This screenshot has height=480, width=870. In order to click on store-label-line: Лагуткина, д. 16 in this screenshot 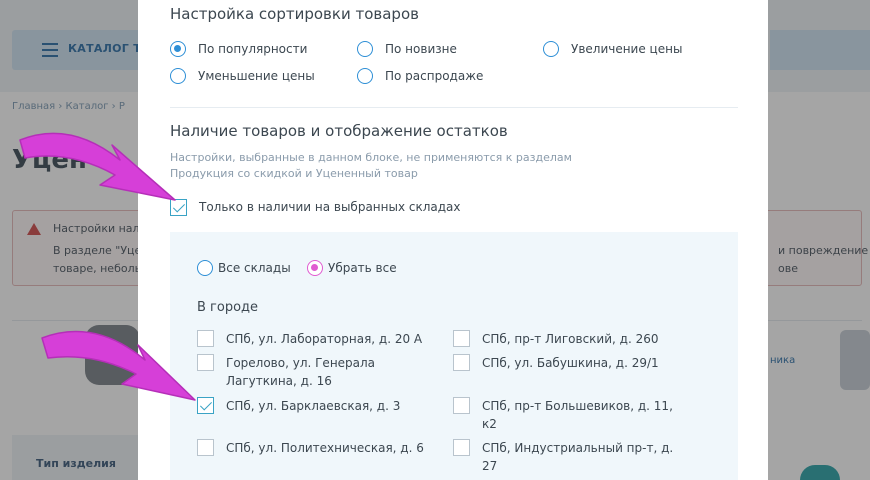, I will do `click(279, 381)`.